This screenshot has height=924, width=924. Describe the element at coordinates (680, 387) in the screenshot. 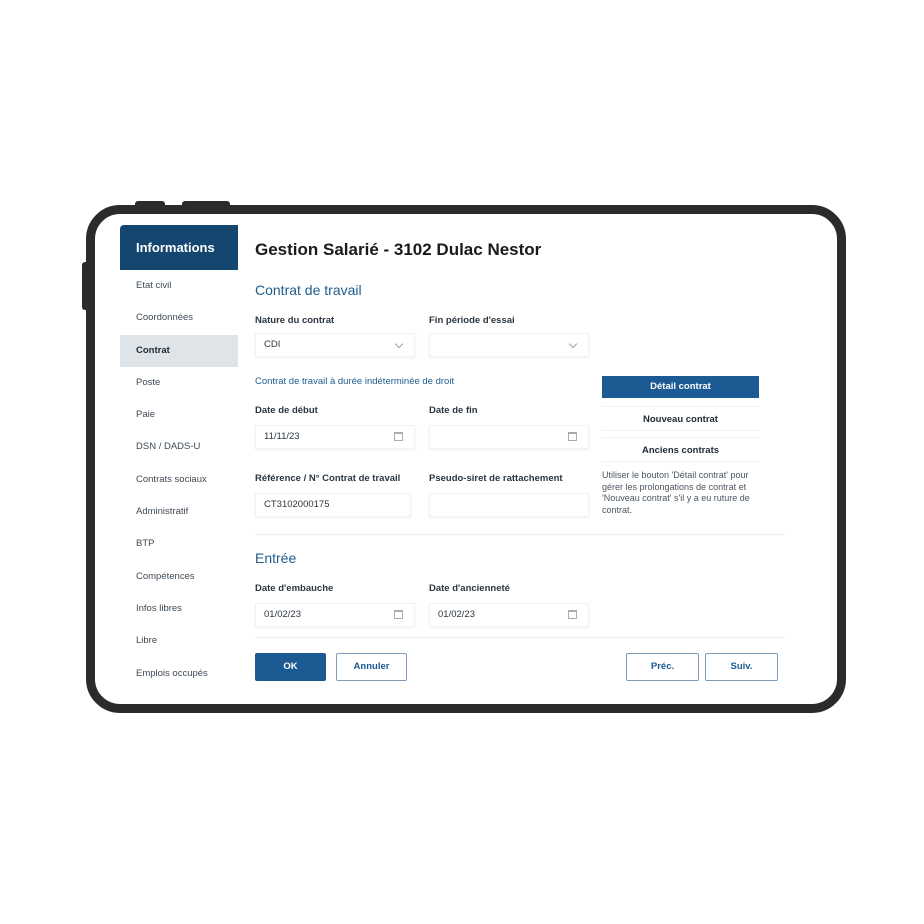

I see `detail-contrat-button: Détail contrat` at that location.